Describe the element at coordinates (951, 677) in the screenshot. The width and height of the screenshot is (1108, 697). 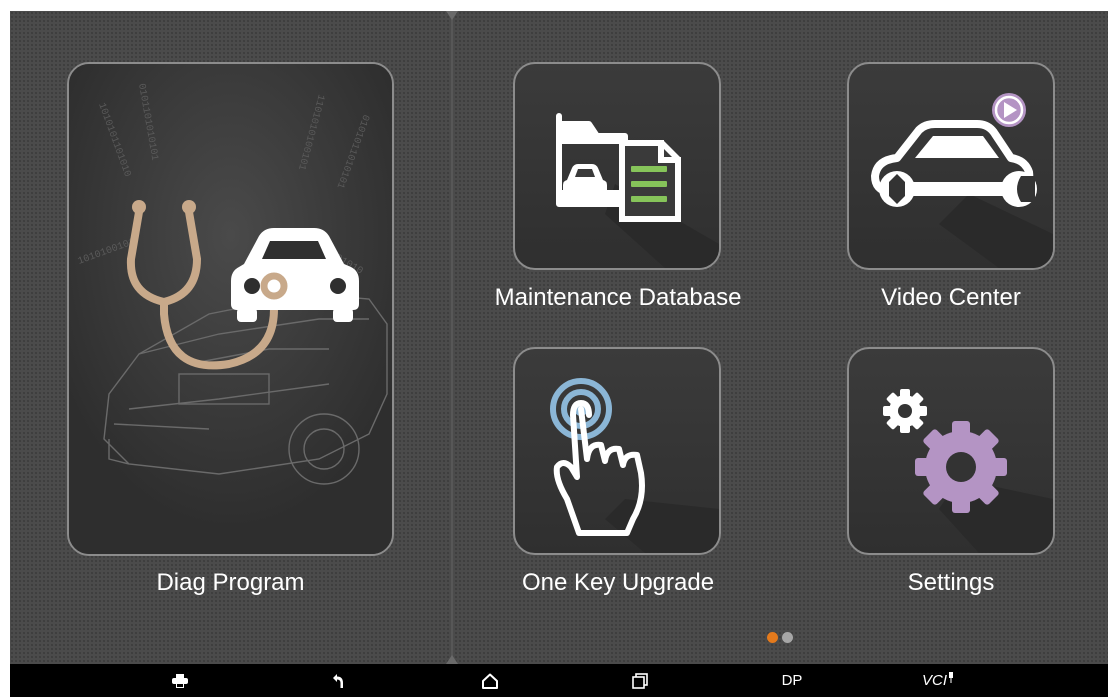
I see `vci-connector-icon` at that location.